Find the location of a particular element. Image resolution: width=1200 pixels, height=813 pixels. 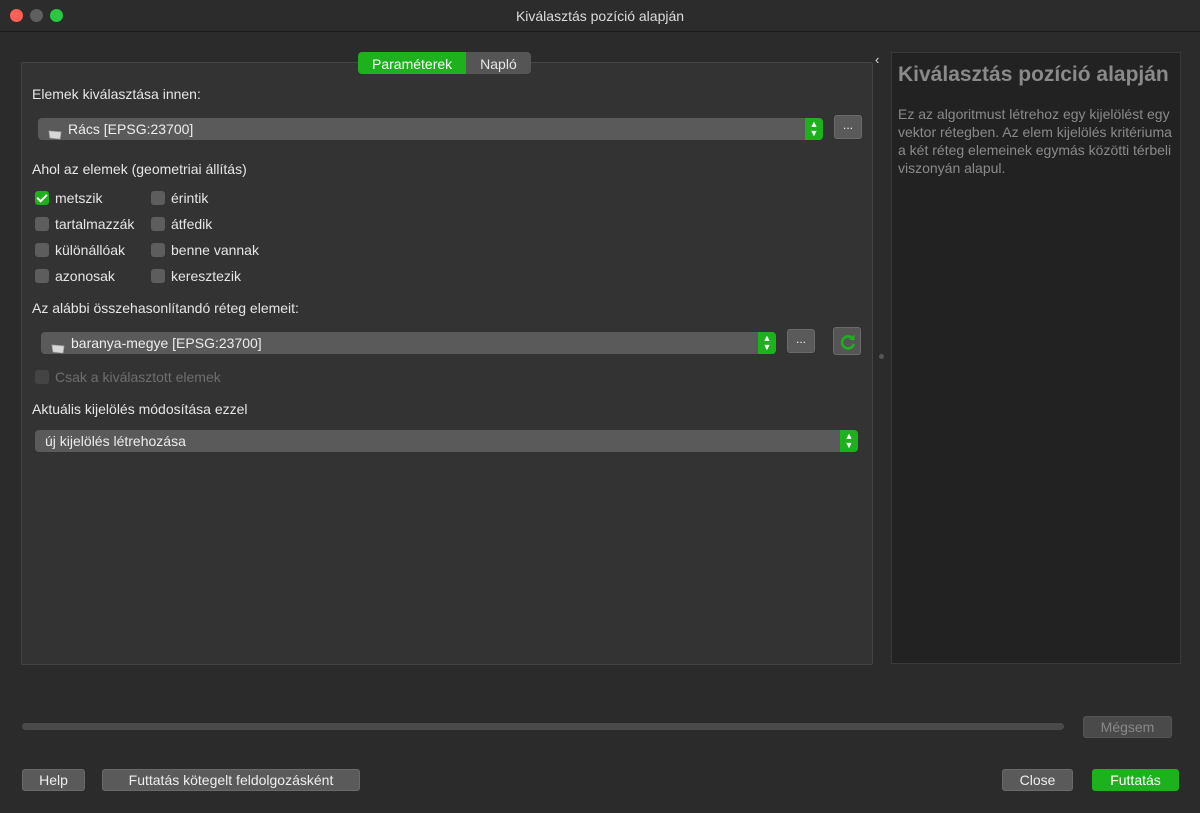

title-bar: Kiválasztás pozíció alapján is located at coordinates (600, 16).